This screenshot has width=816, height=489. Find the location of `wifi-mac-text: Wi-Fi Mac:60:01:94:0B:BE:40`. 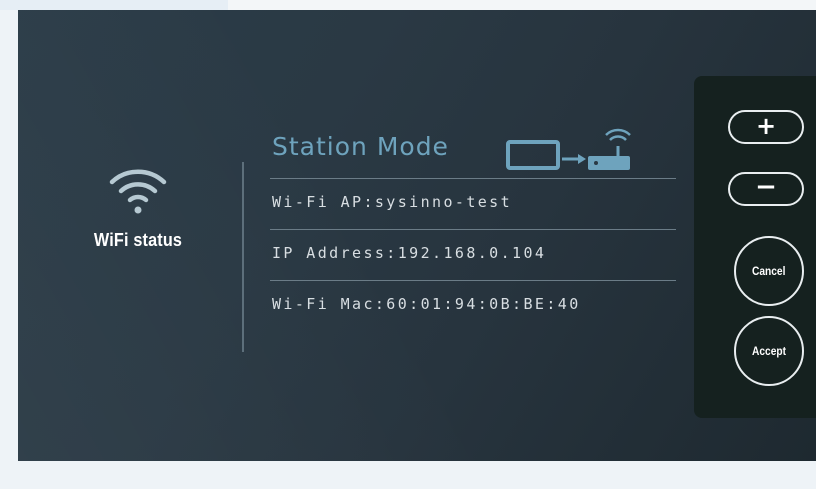

wifi-mac-text: Wi-Fi Mac:60:01:94:0B:BE:40 is located at coordinates (426, 304).